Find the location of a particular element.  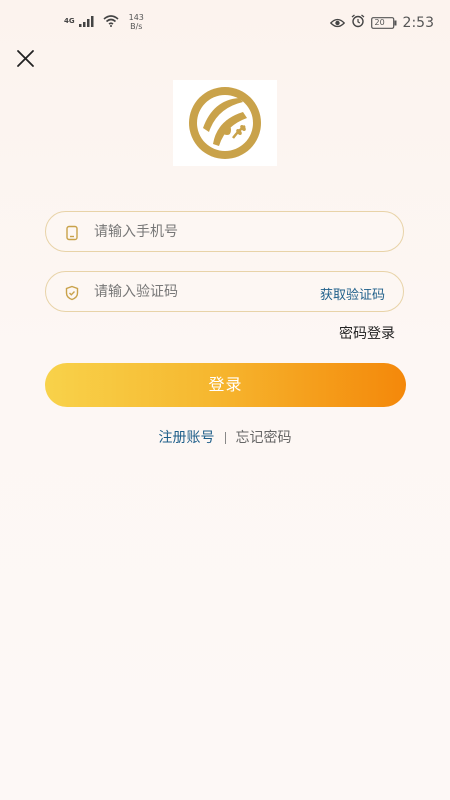

account-links: 注册账号 忘记密码 is located at coordinates (225, 437).